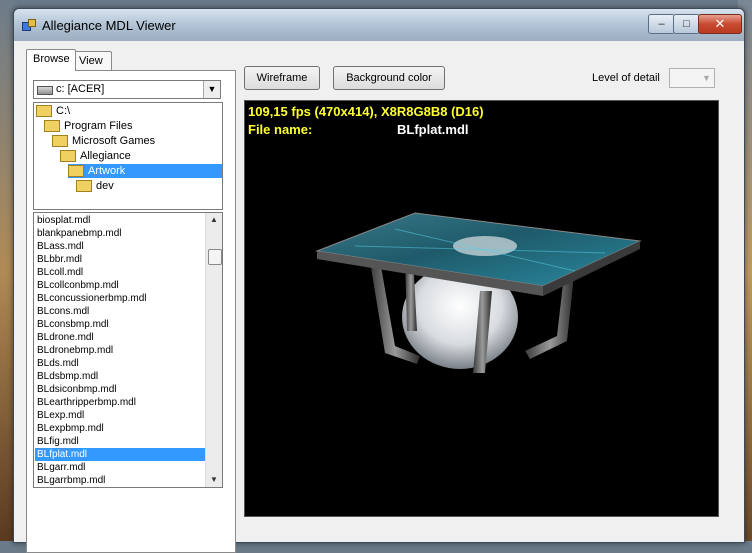 This screenshot has height=553, width=752. Describe the element at coordinates (7, 270) in the screenshot. I see `desktop-background-left` at that location.